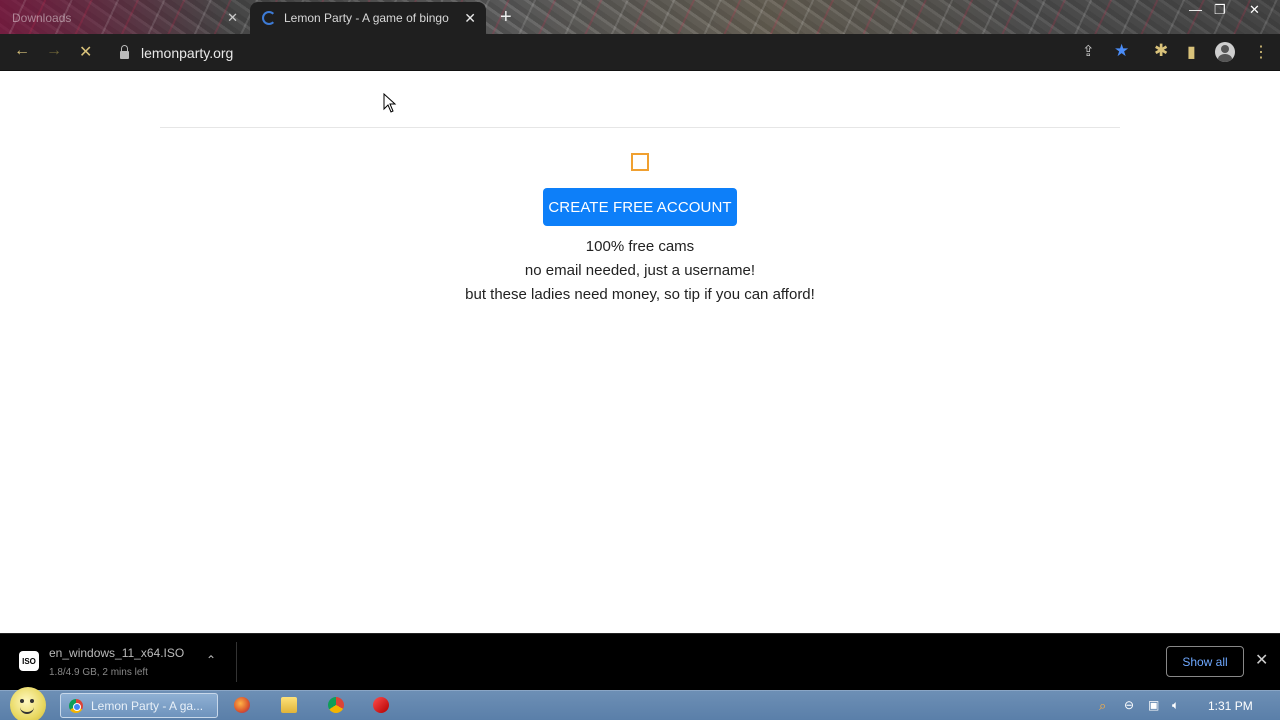  Describe the element at coordinates (1088, 51) in the screenshot. I see `share-icon: ⇪` at that location.